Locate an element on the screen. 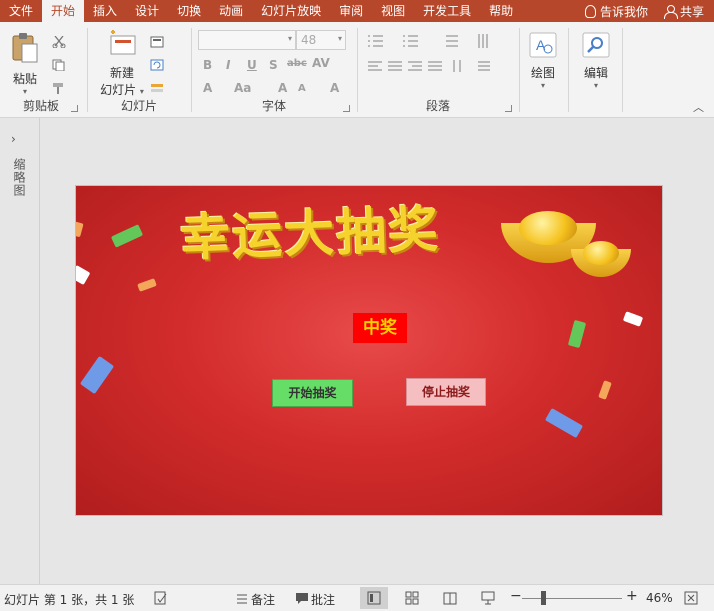 Image resolution: width=714 pixels, height=611 pixels. paragraph-group: 段落 is located at coordinates (438, 71).